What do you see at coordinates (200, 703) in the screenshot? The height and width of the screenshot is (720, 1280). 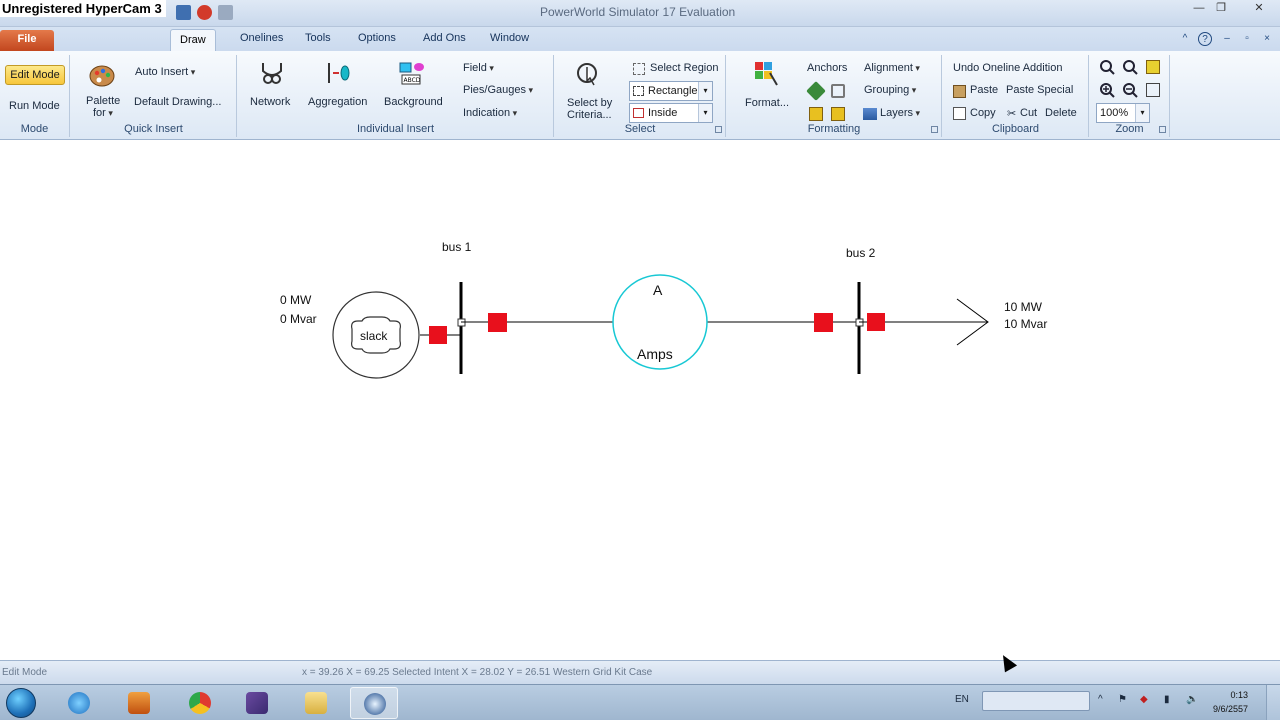 I see `taskbar-chrome` at bounding box center [200, 703].